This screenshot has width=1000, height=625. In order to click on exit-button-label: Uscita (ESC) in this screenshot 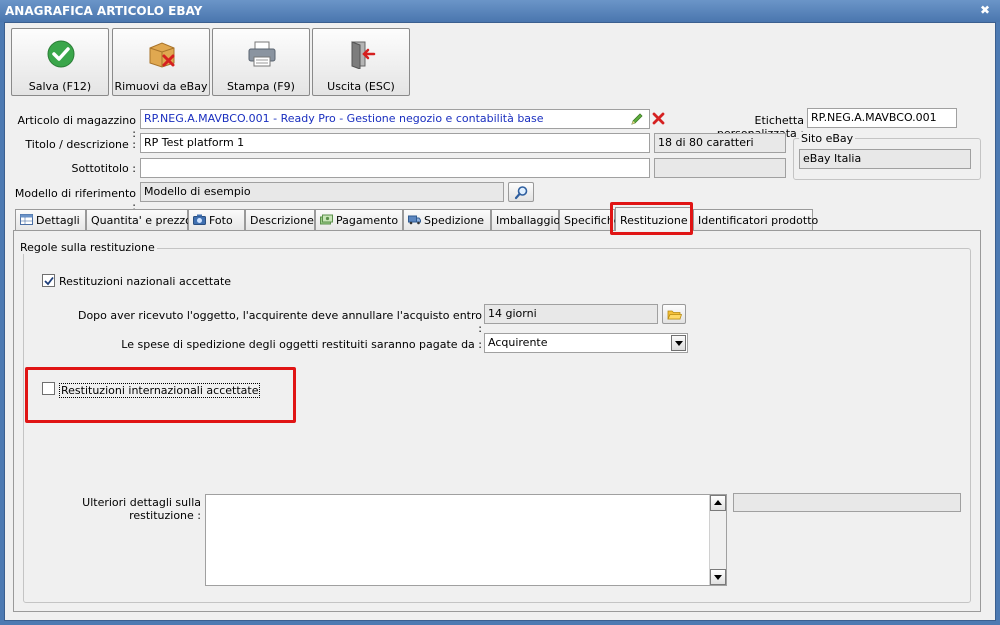, I will do `click(361, 86)`.